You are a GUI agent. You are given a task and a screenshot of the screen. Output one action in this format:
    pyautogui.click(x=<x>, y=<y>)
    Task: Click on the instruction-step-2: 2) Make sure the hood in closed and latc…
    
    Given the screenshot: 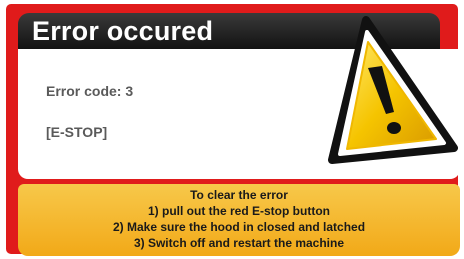 What is the action you would take?
    pyautogui.click(x=239, y=227)
    